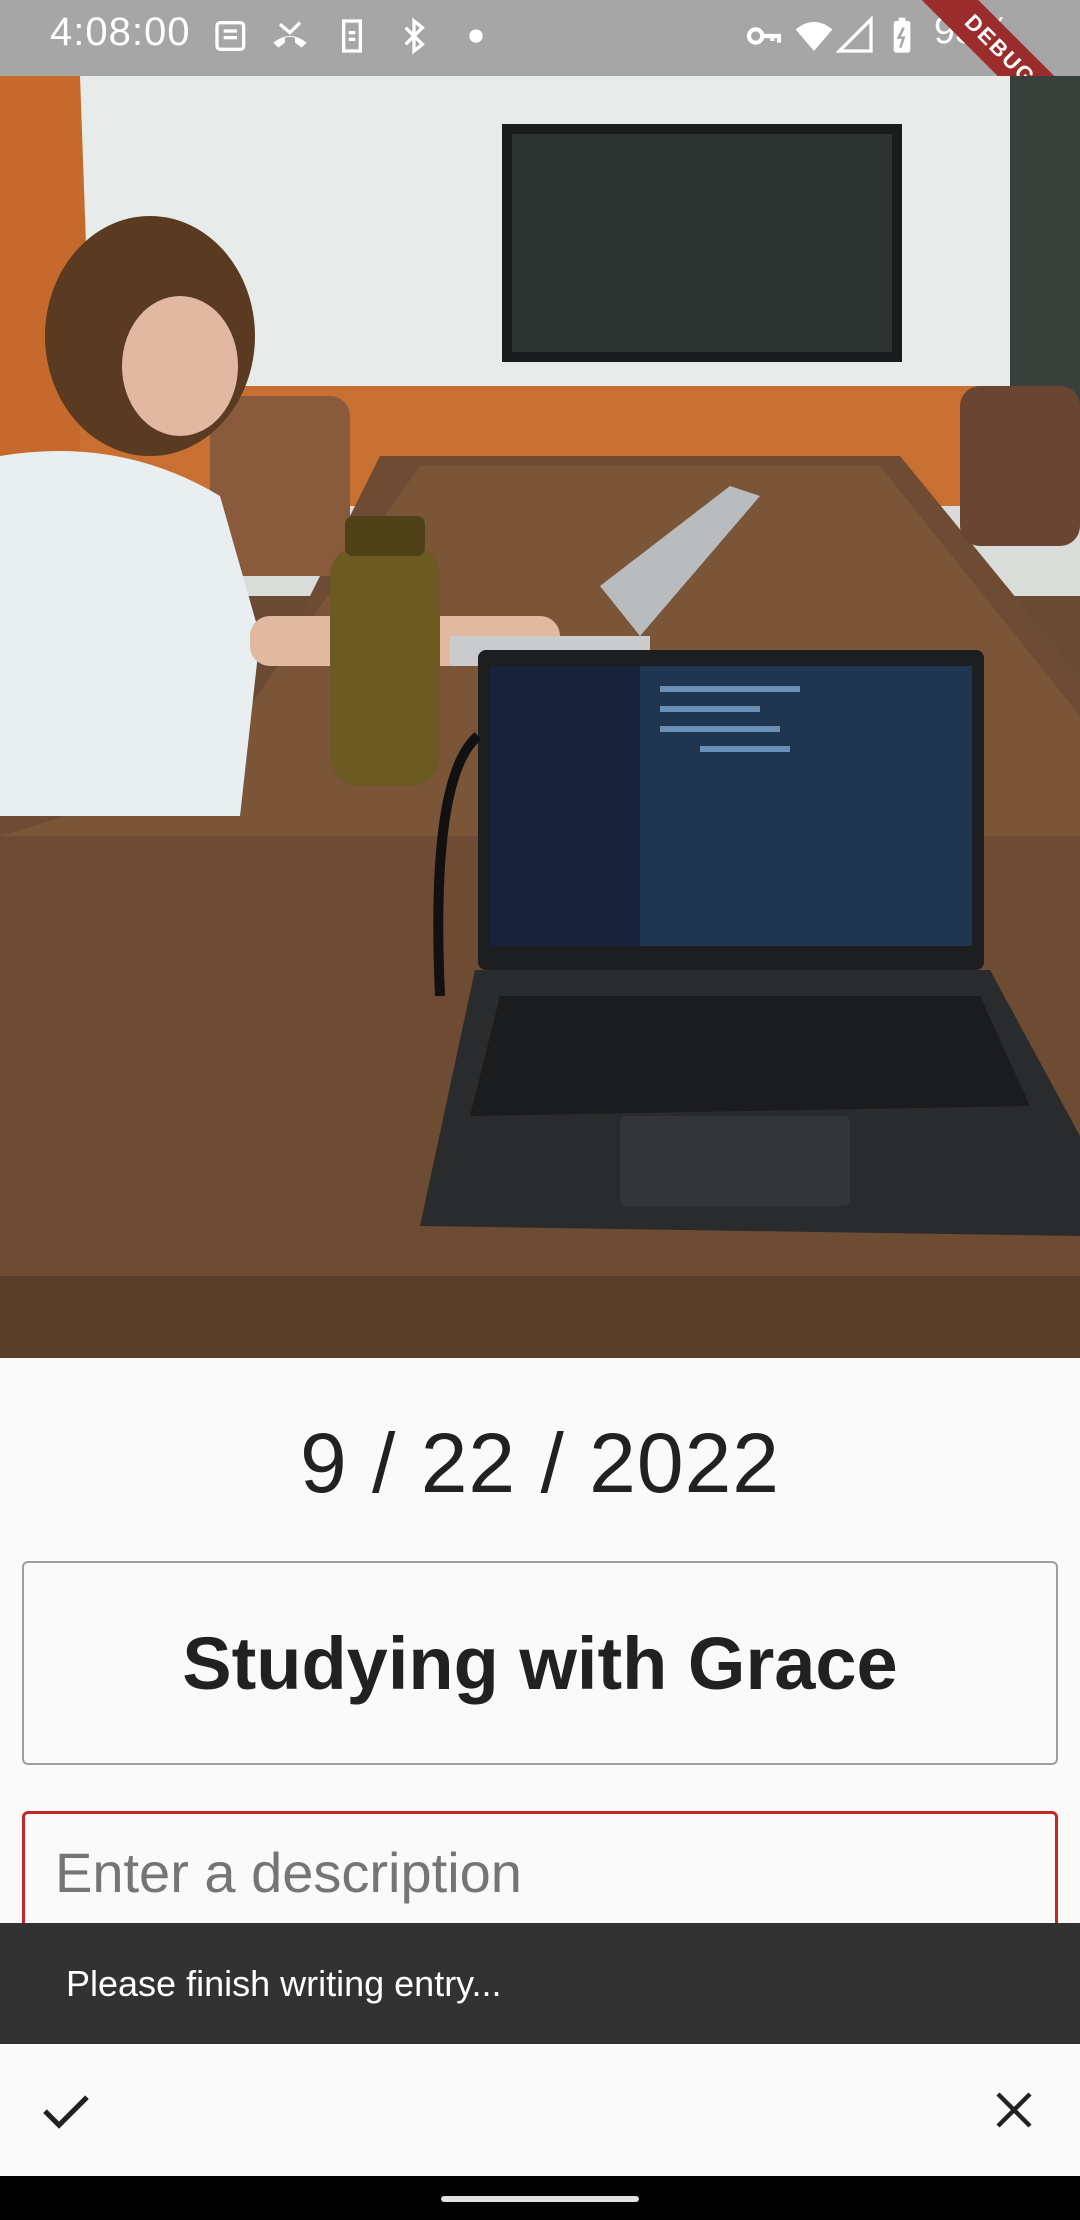 The height and width of the screenshot is (2220, 1080). I want to click on confirm-button, so click(66, 2110).